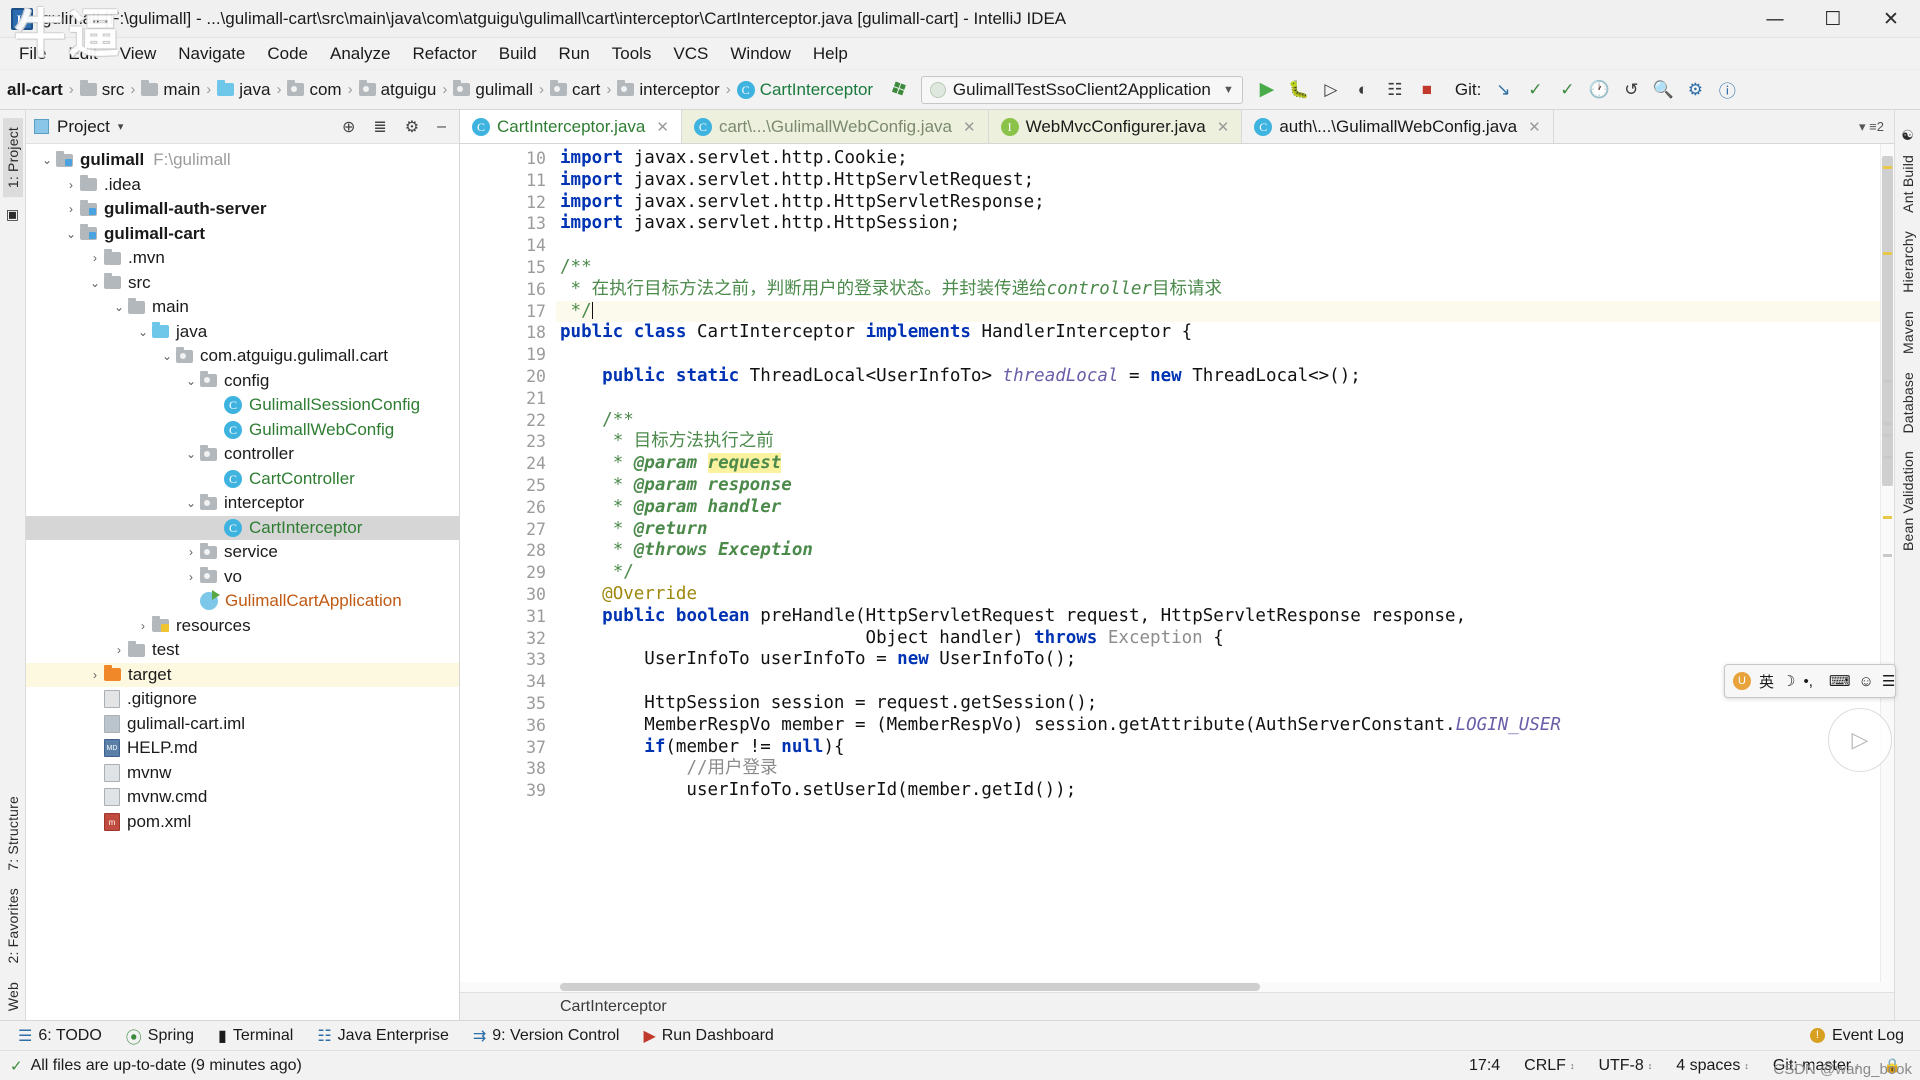 The image size is (1920, 1080). Describe the element at coordinates (508, 682) in the screenshot. I see `line-number: 34` at that location.